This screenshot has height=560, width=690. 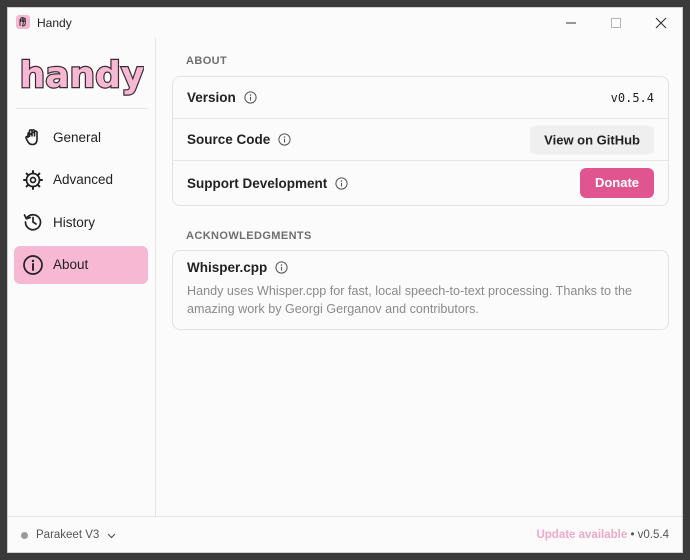 What do you see at coordinates (420, 183) in the screenshot?
I see `support-row: Support Development Donate` at bounding box center [420, 183].